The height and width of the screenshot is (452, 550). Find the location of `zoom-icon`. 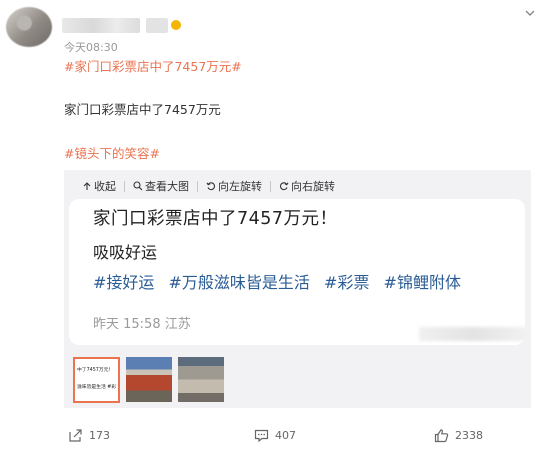

zoom-icon is located at coordinates (138, 186).